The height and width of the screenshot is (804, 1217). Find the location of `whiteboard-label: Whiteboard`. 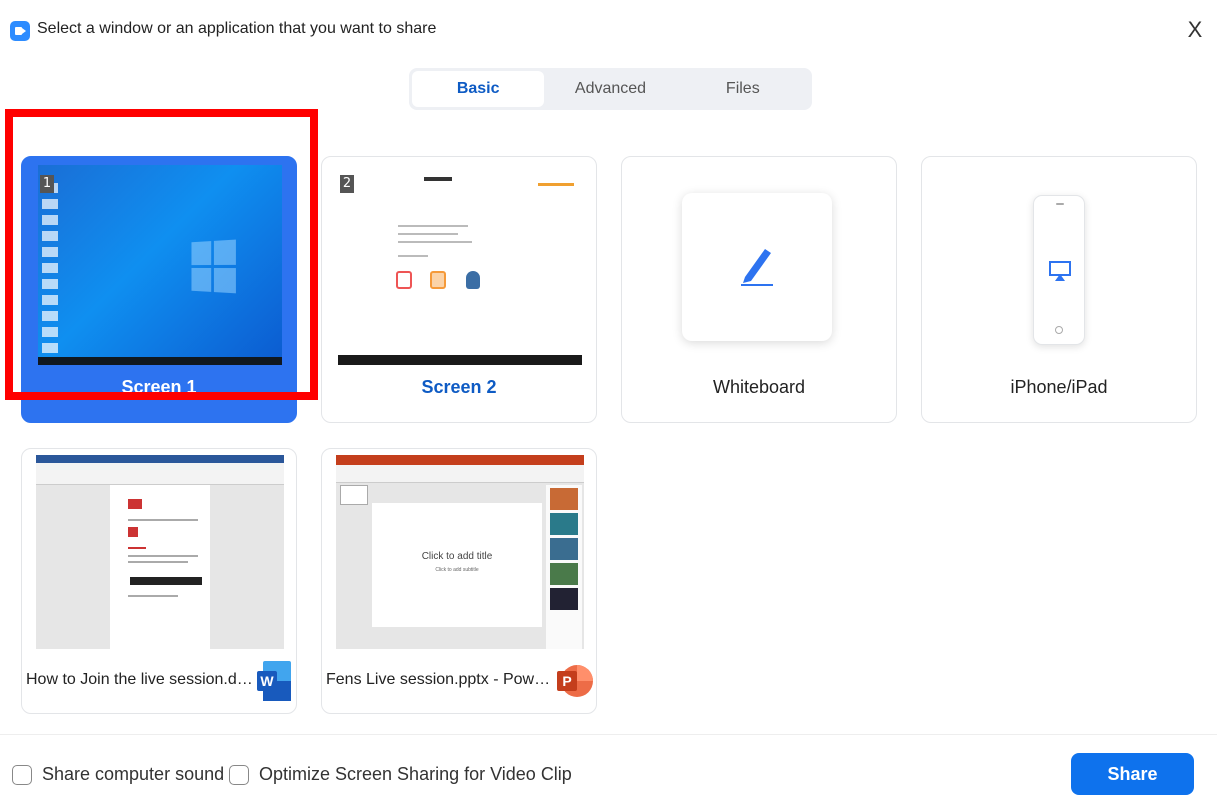

whiteboard-label: Whiteboard is located at coordinates (759, 387).